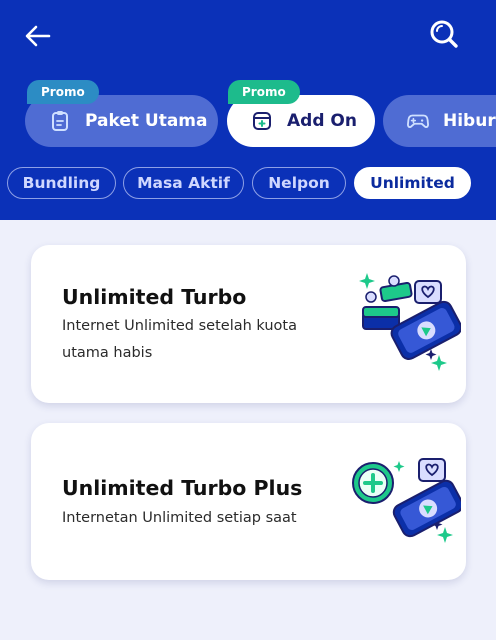 This screenshot has height=640, width=496. What do you see at coordinates (439, 121) in the screenshot?
I see `tab-hiburan: Hiburan` at bounding box center [439, 121].